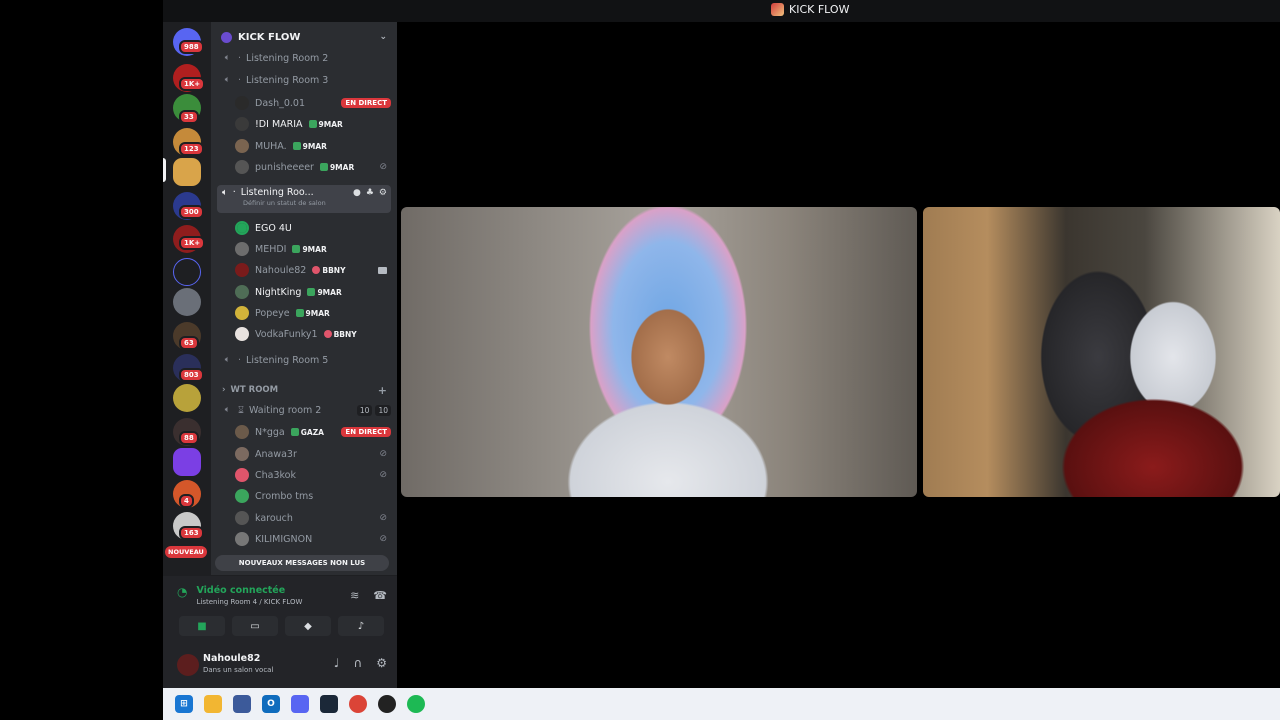 Image resolution: width=1280 pixels, height=720 pixels. Describe the element at coordinates (357, 663) in the screenshot. I see `headphones-icon: ∩` at that location.